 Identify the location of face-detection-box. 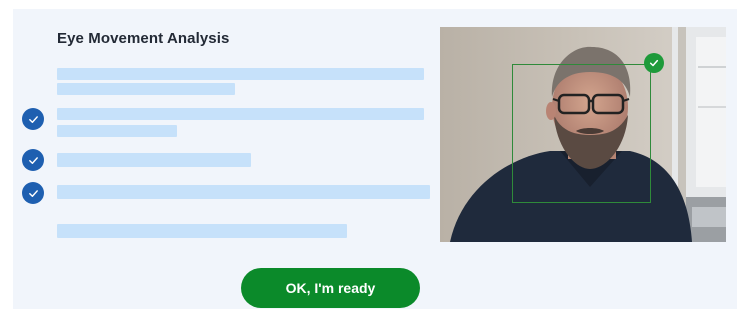
(581, 133).